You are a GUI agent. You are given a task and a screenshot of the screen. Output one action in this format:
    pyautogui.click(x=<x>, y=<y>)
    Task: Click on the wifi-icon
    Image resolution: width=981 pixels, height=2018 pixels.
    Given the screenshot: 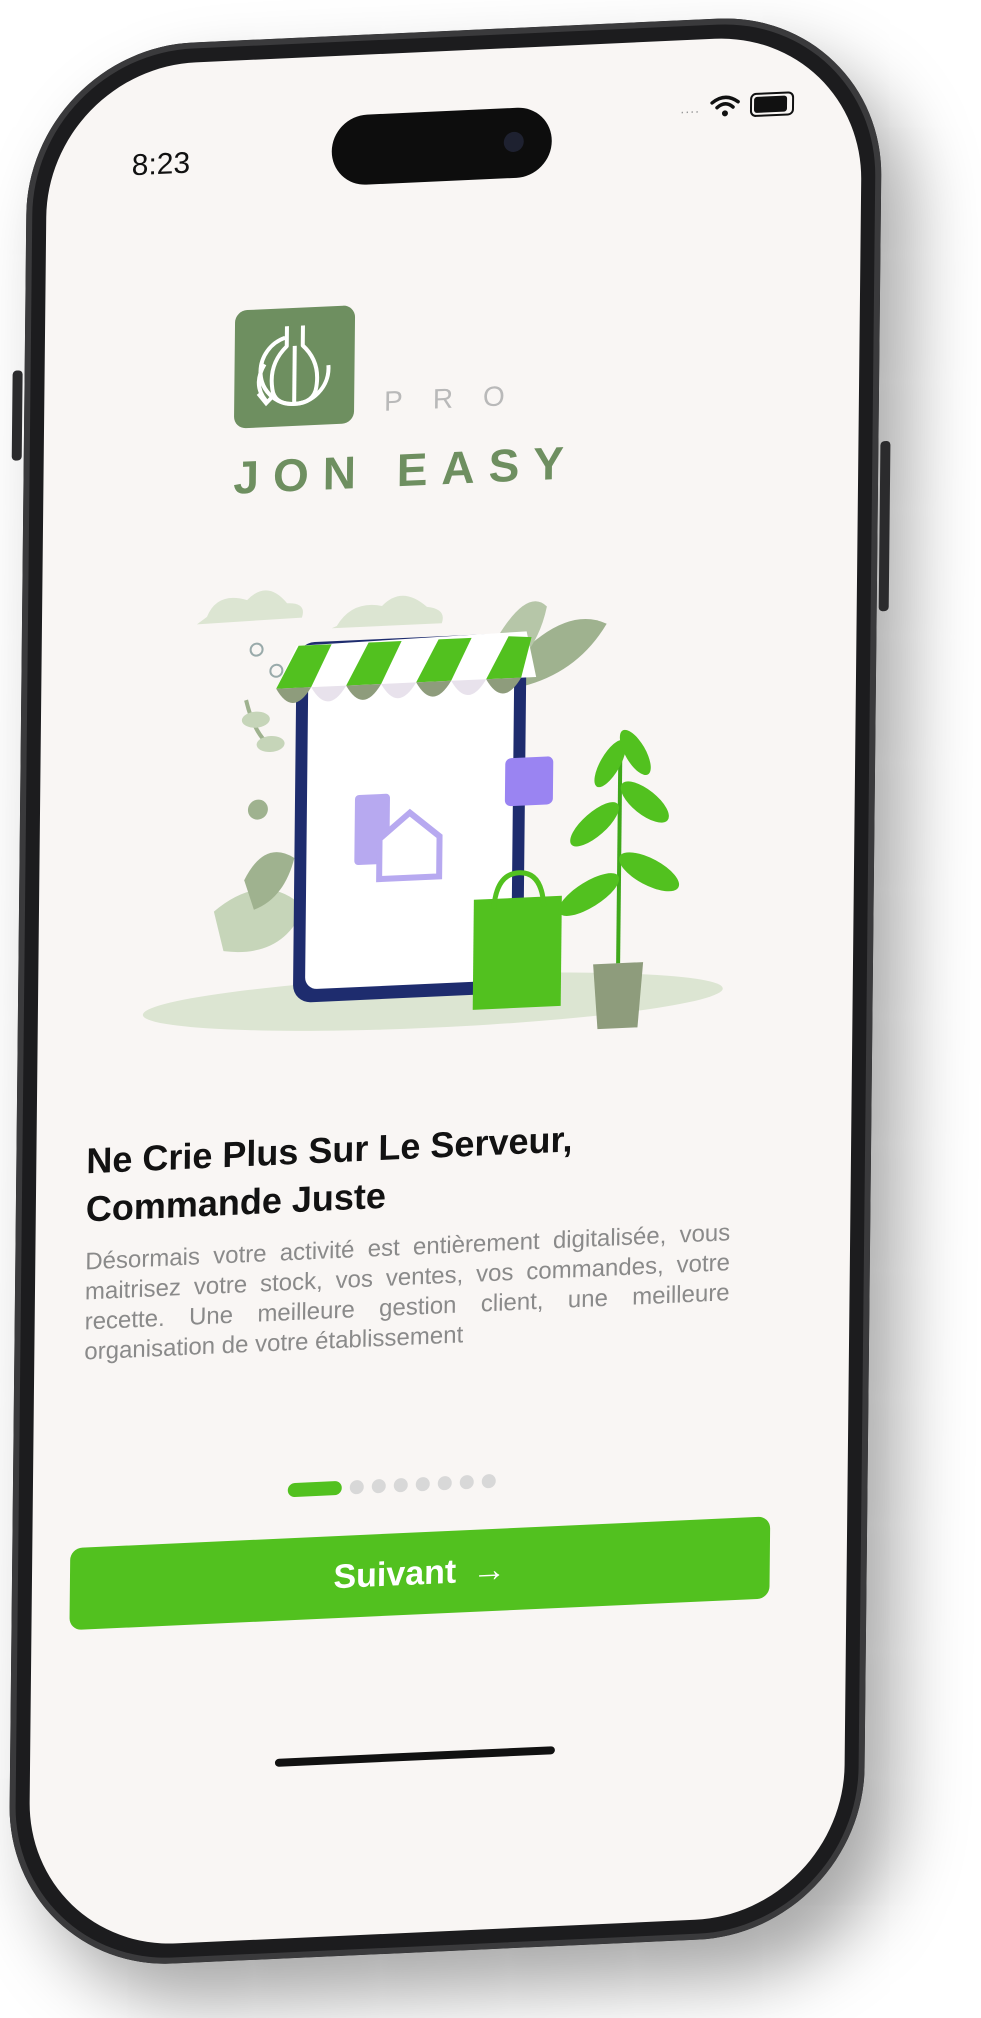 What is the action you would take?
    pyautogui.click(x=725, y=106)
    